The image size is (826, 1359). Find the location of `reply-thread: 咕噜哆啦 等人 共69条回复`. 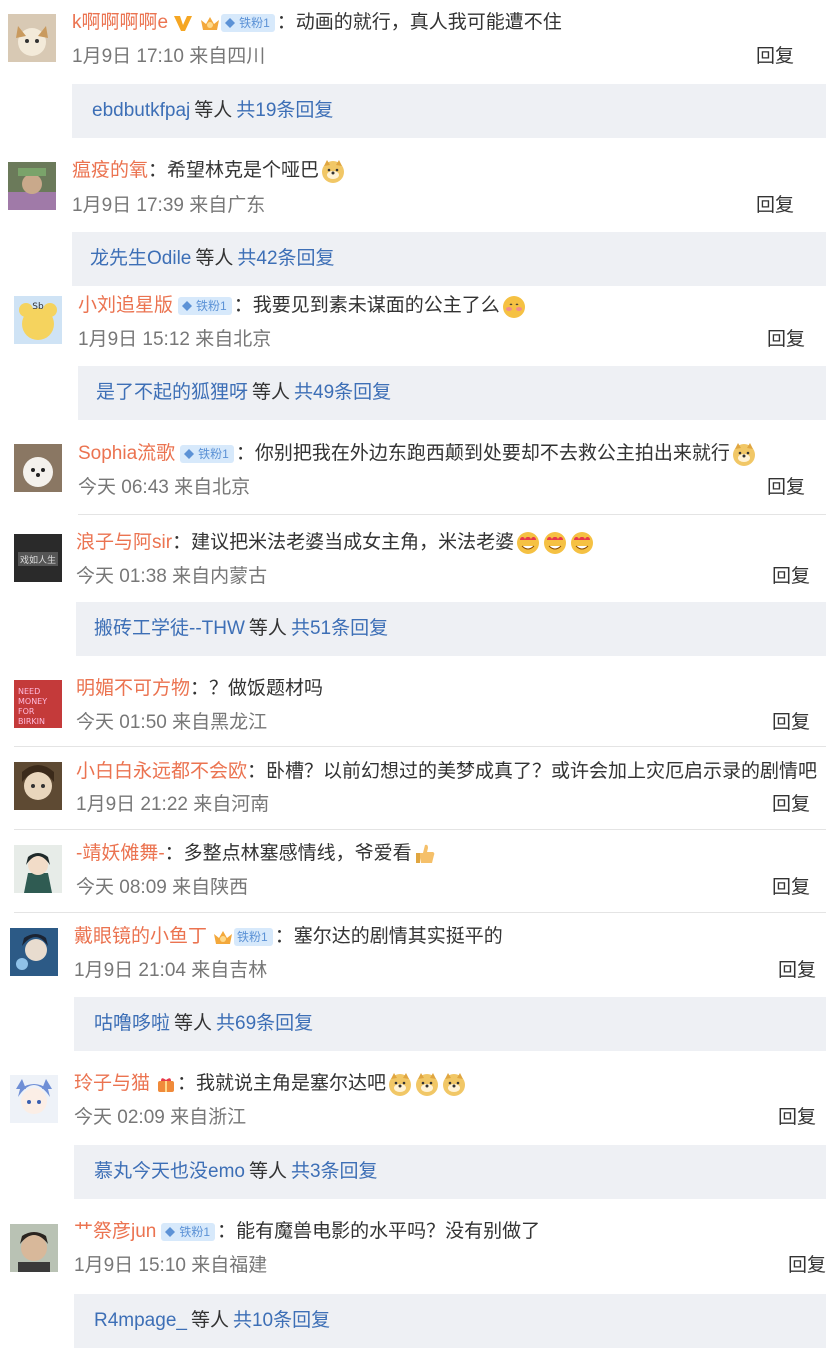

reply-thread: 咕噜哆啦 等人 共69条回复 is located at coordinates (450, 1024).